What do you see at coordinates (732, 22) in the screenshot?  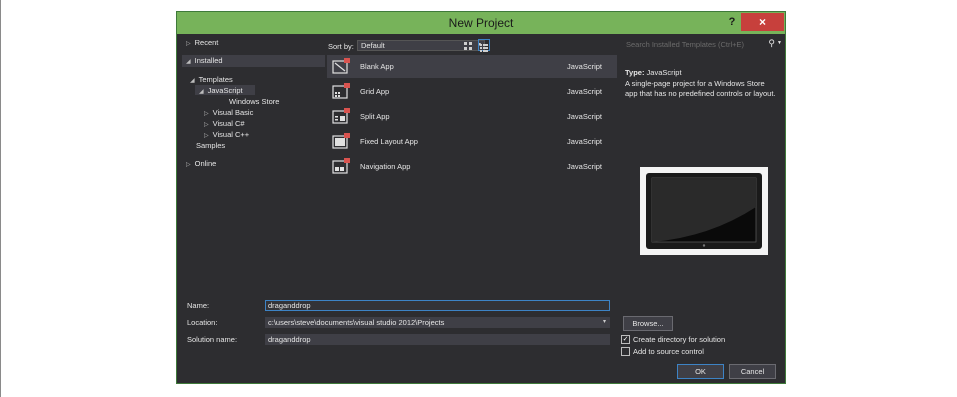 I see `help-button: ?` at bounding box center [732, 22].